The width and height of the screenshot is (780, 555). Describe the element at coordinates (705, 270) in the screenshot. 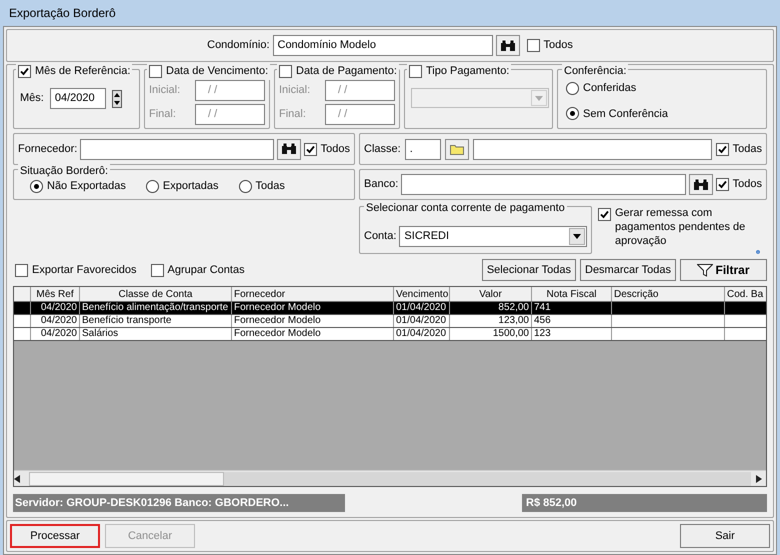

I see `funnel-icon` at that location.